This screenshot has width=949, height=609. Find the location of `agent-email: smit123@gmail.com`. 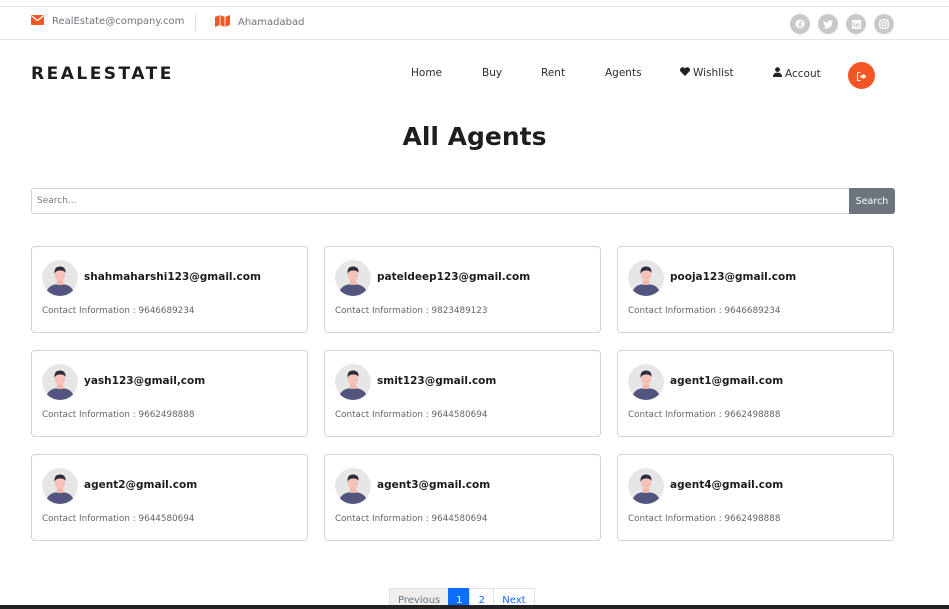

agent-email: smit123@gmail.com is located at coordinates (436, 381).